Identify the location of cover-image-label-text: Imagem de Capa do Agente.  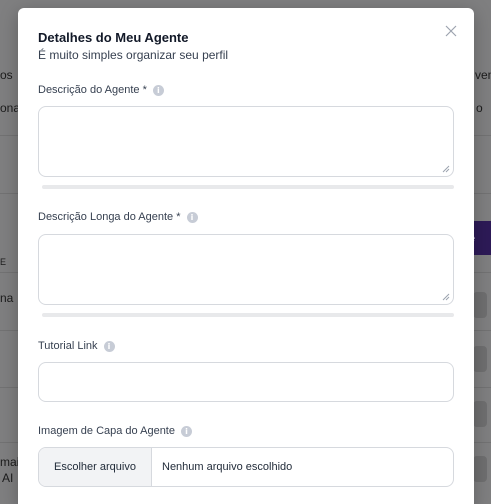
(106, 431).